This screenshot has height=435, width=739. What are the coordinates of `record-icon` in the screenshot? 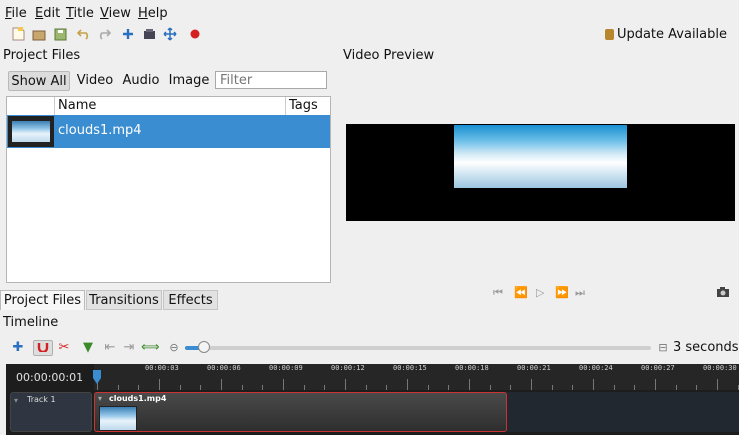 It's located at (195, 34).